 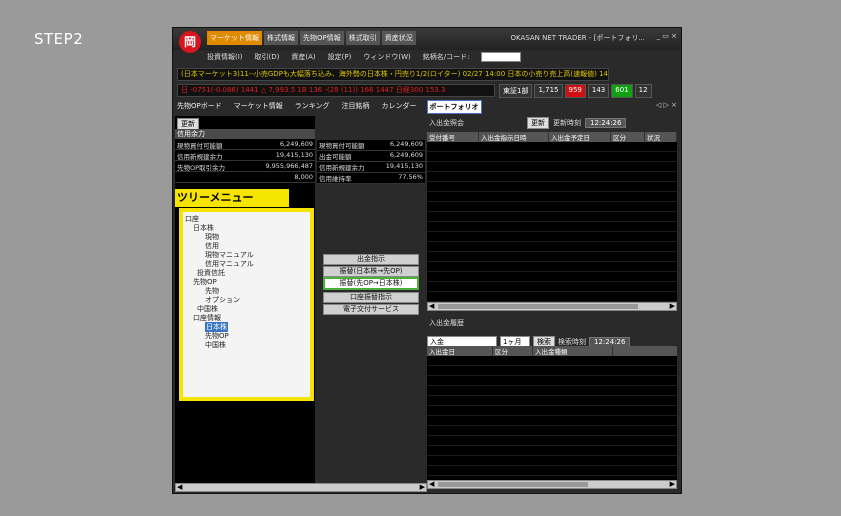 I want to click on stat-4: 601, so click(x=622, y=91).